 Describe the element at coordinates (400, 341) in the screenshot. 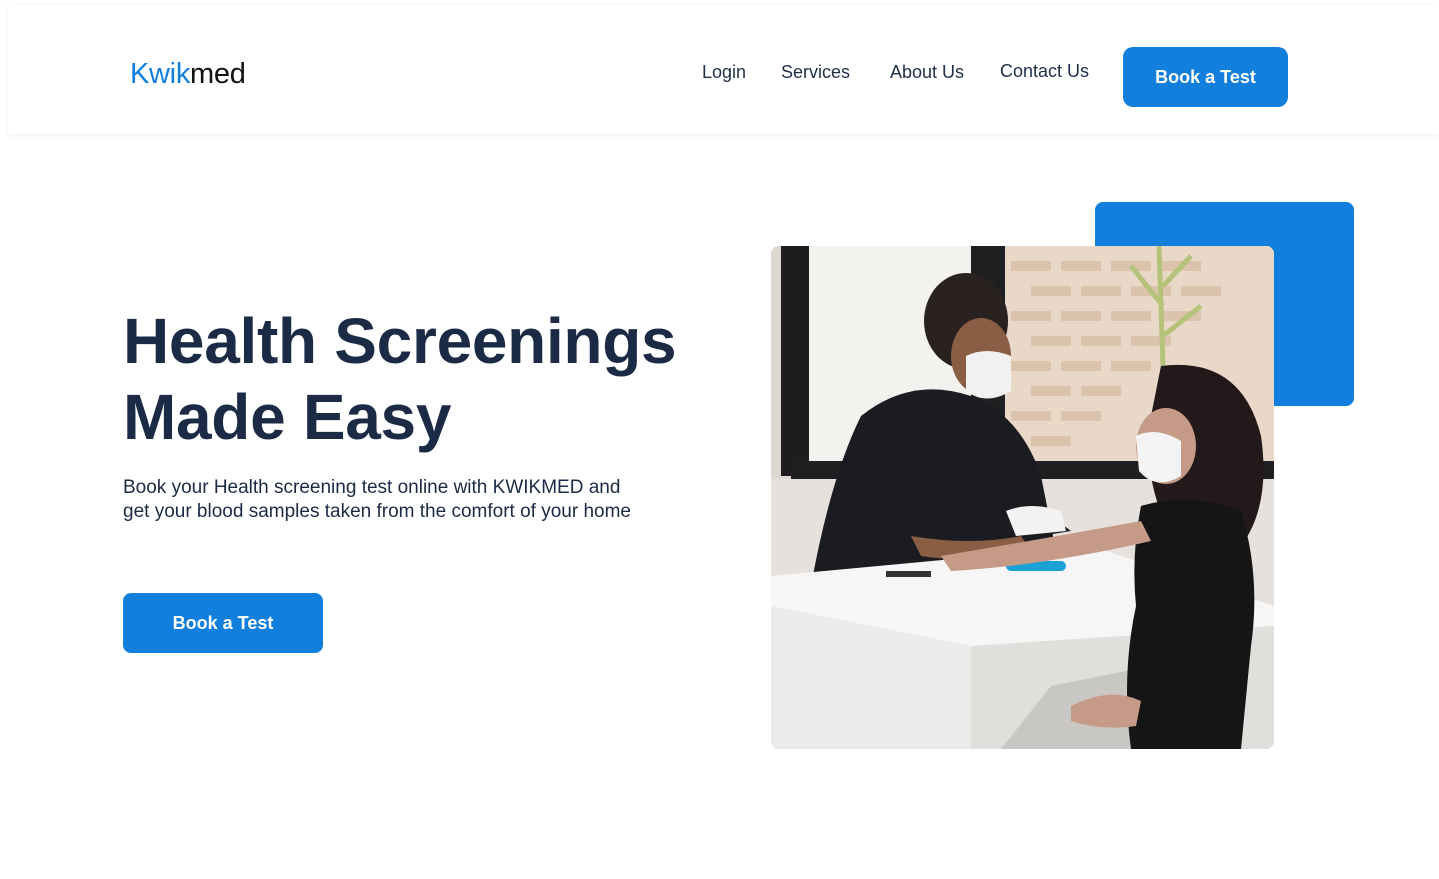

I see `hero-title-line1: Health Screenings` at that location.